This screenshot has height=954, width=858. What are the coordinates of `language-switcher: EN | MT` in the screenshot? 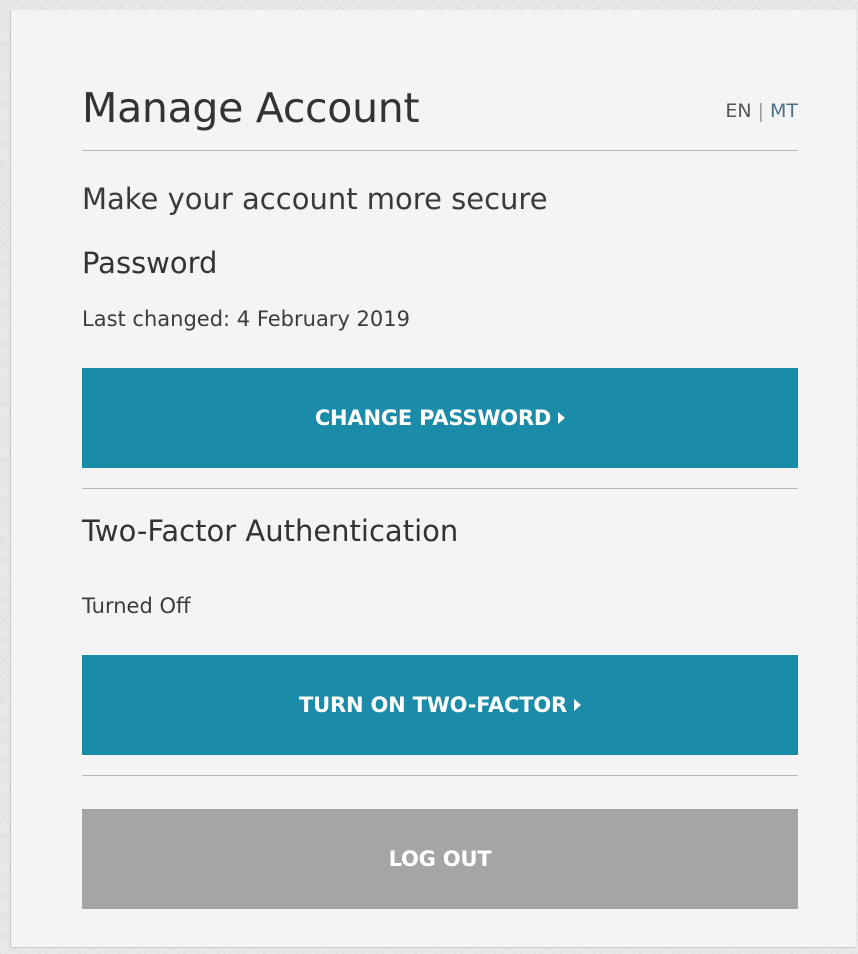 It's located at (761, 111).